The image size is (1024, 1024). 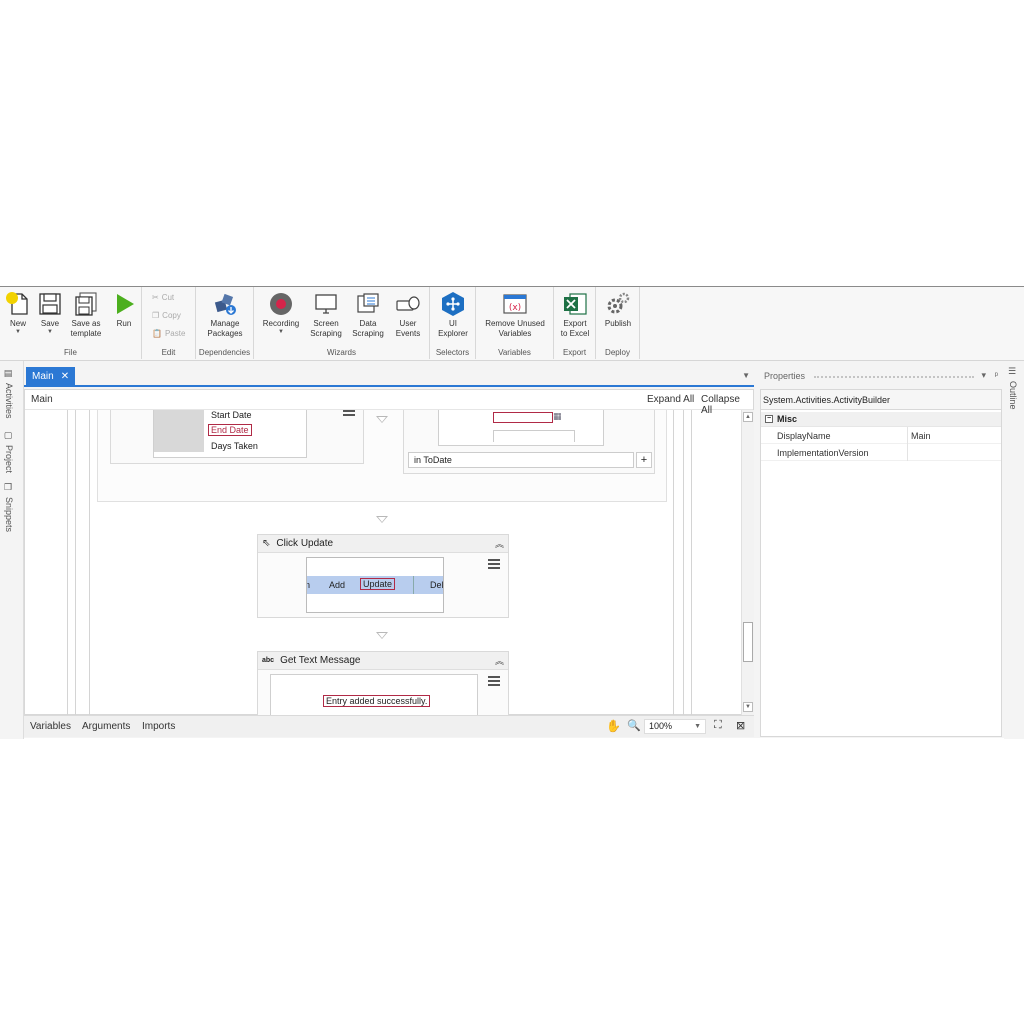 What do you see at coordinates (17, 323) in the screenshot?
I see `new-button-label: New` at bounding box center [17, 323].